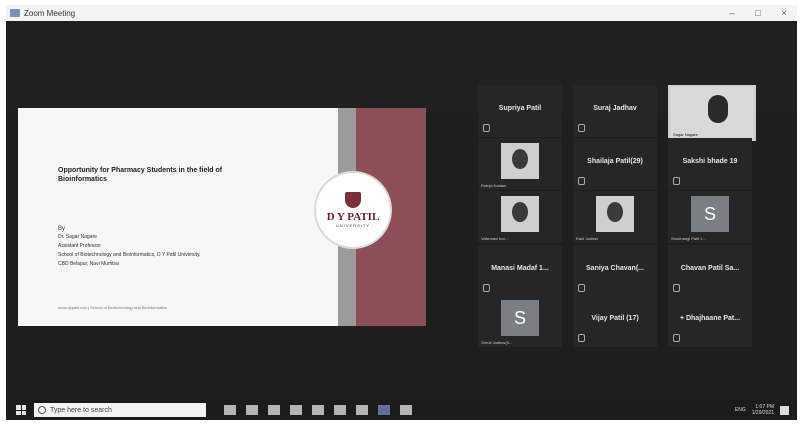  Describe the element at coordinates (740, 410) in the screenshot. I see `language-indicator: ENG` at that location.